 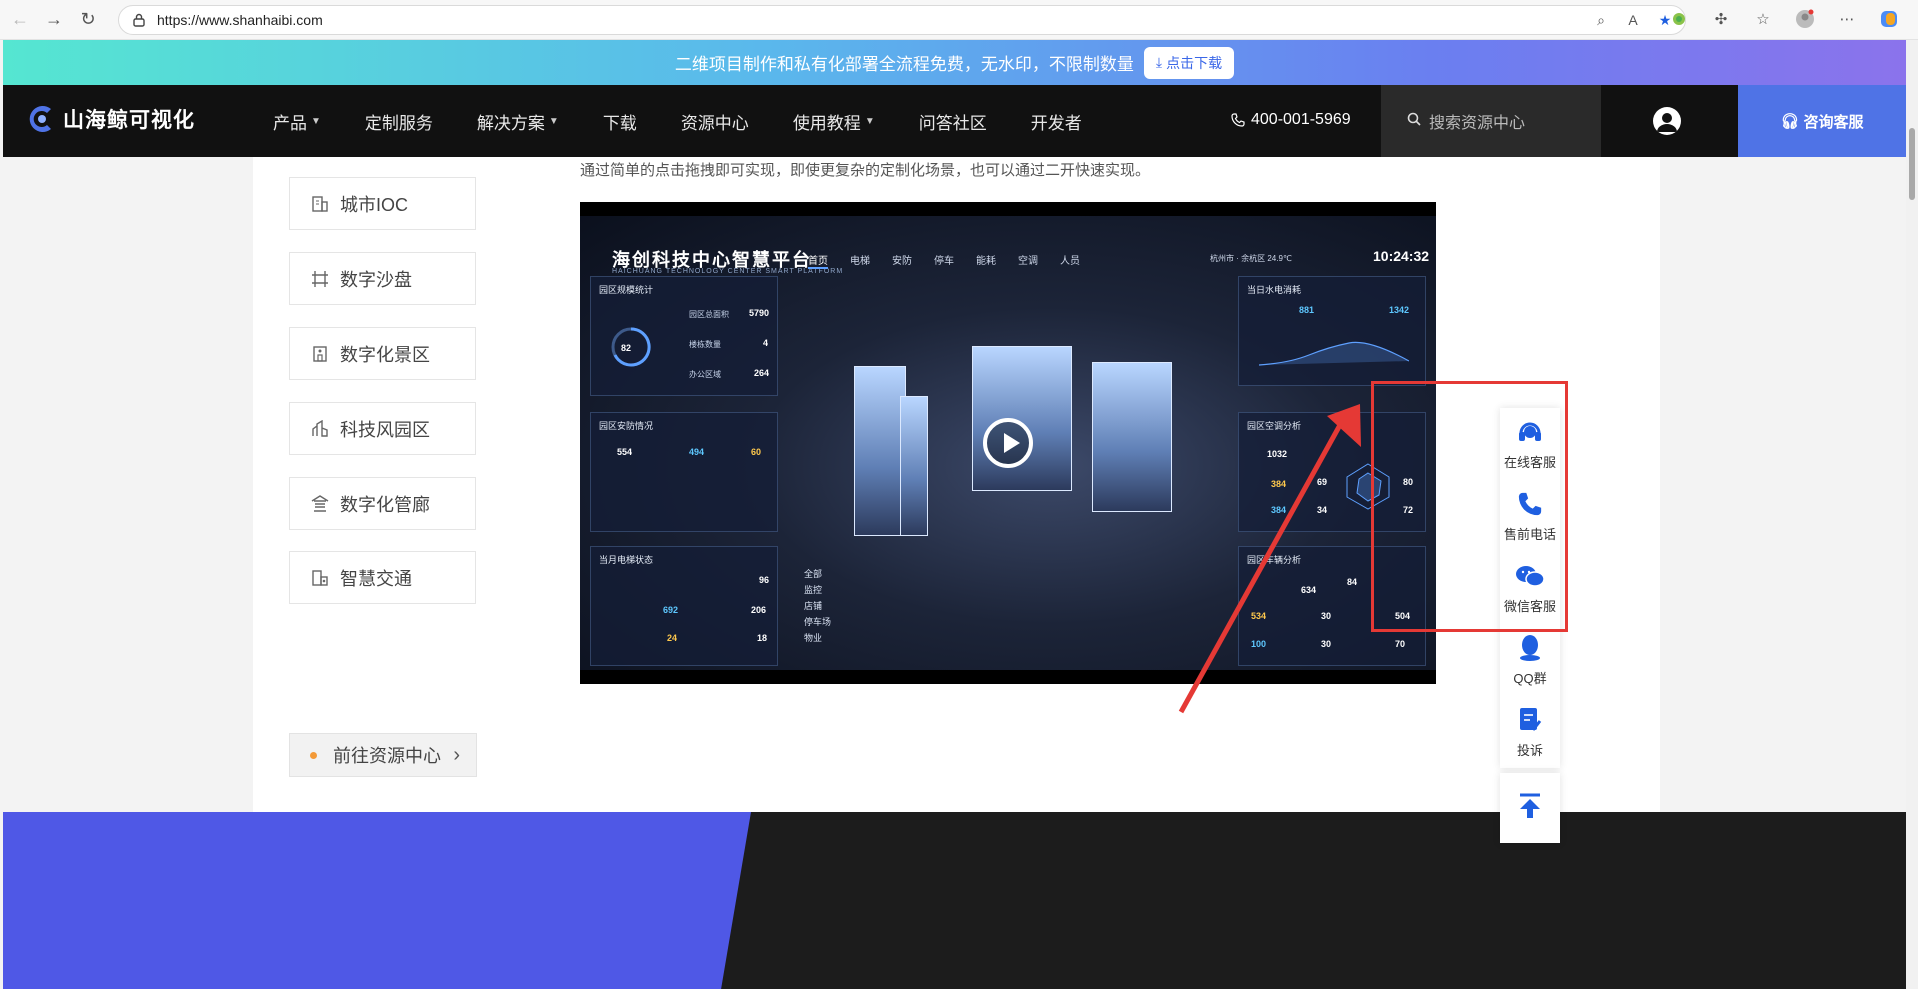 I want to click on dash-tab: 能耗, so click(x=986, y=261).